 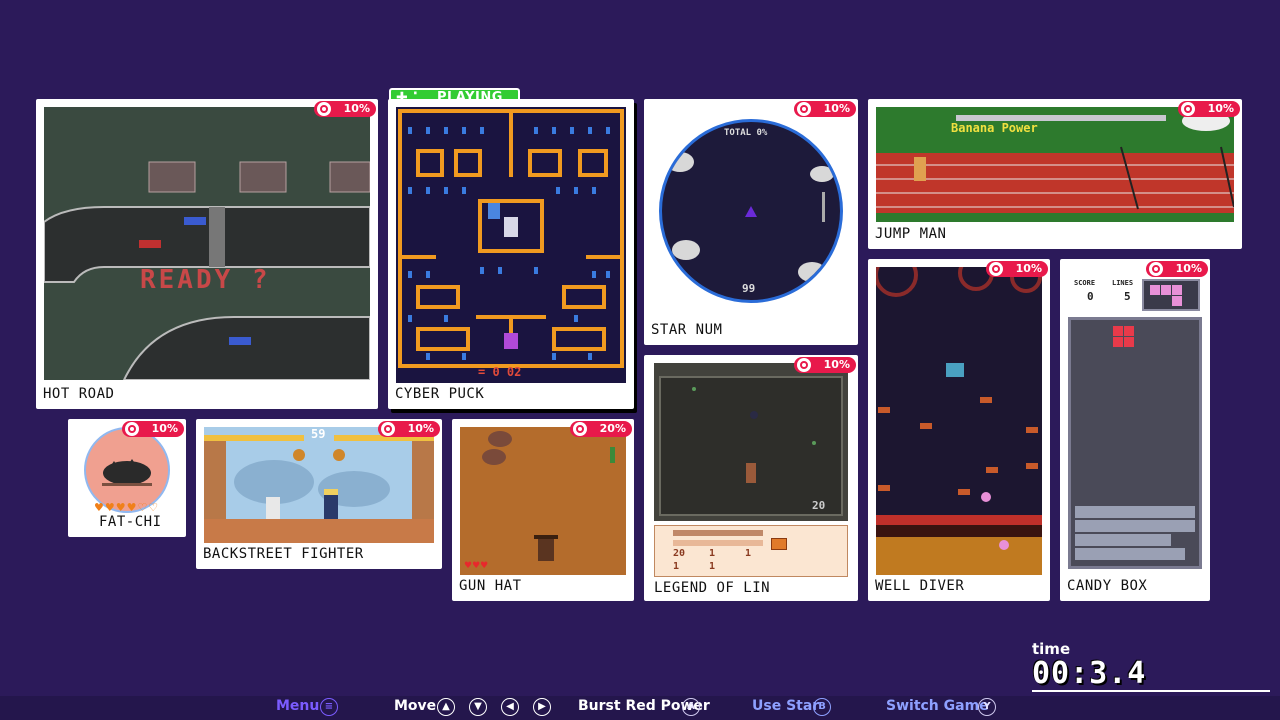 What do you see at coordinates (822, 707) in the screenshot?
I see `b-button-icon: B` at bounding box center [822, 707].